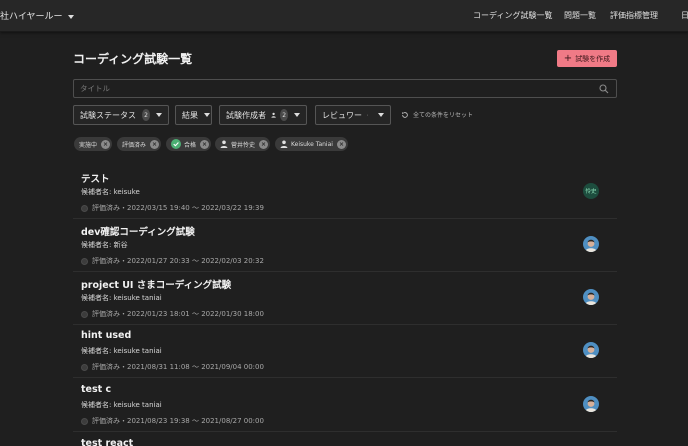  I want to click on test-title: test c, so click(96, 389).